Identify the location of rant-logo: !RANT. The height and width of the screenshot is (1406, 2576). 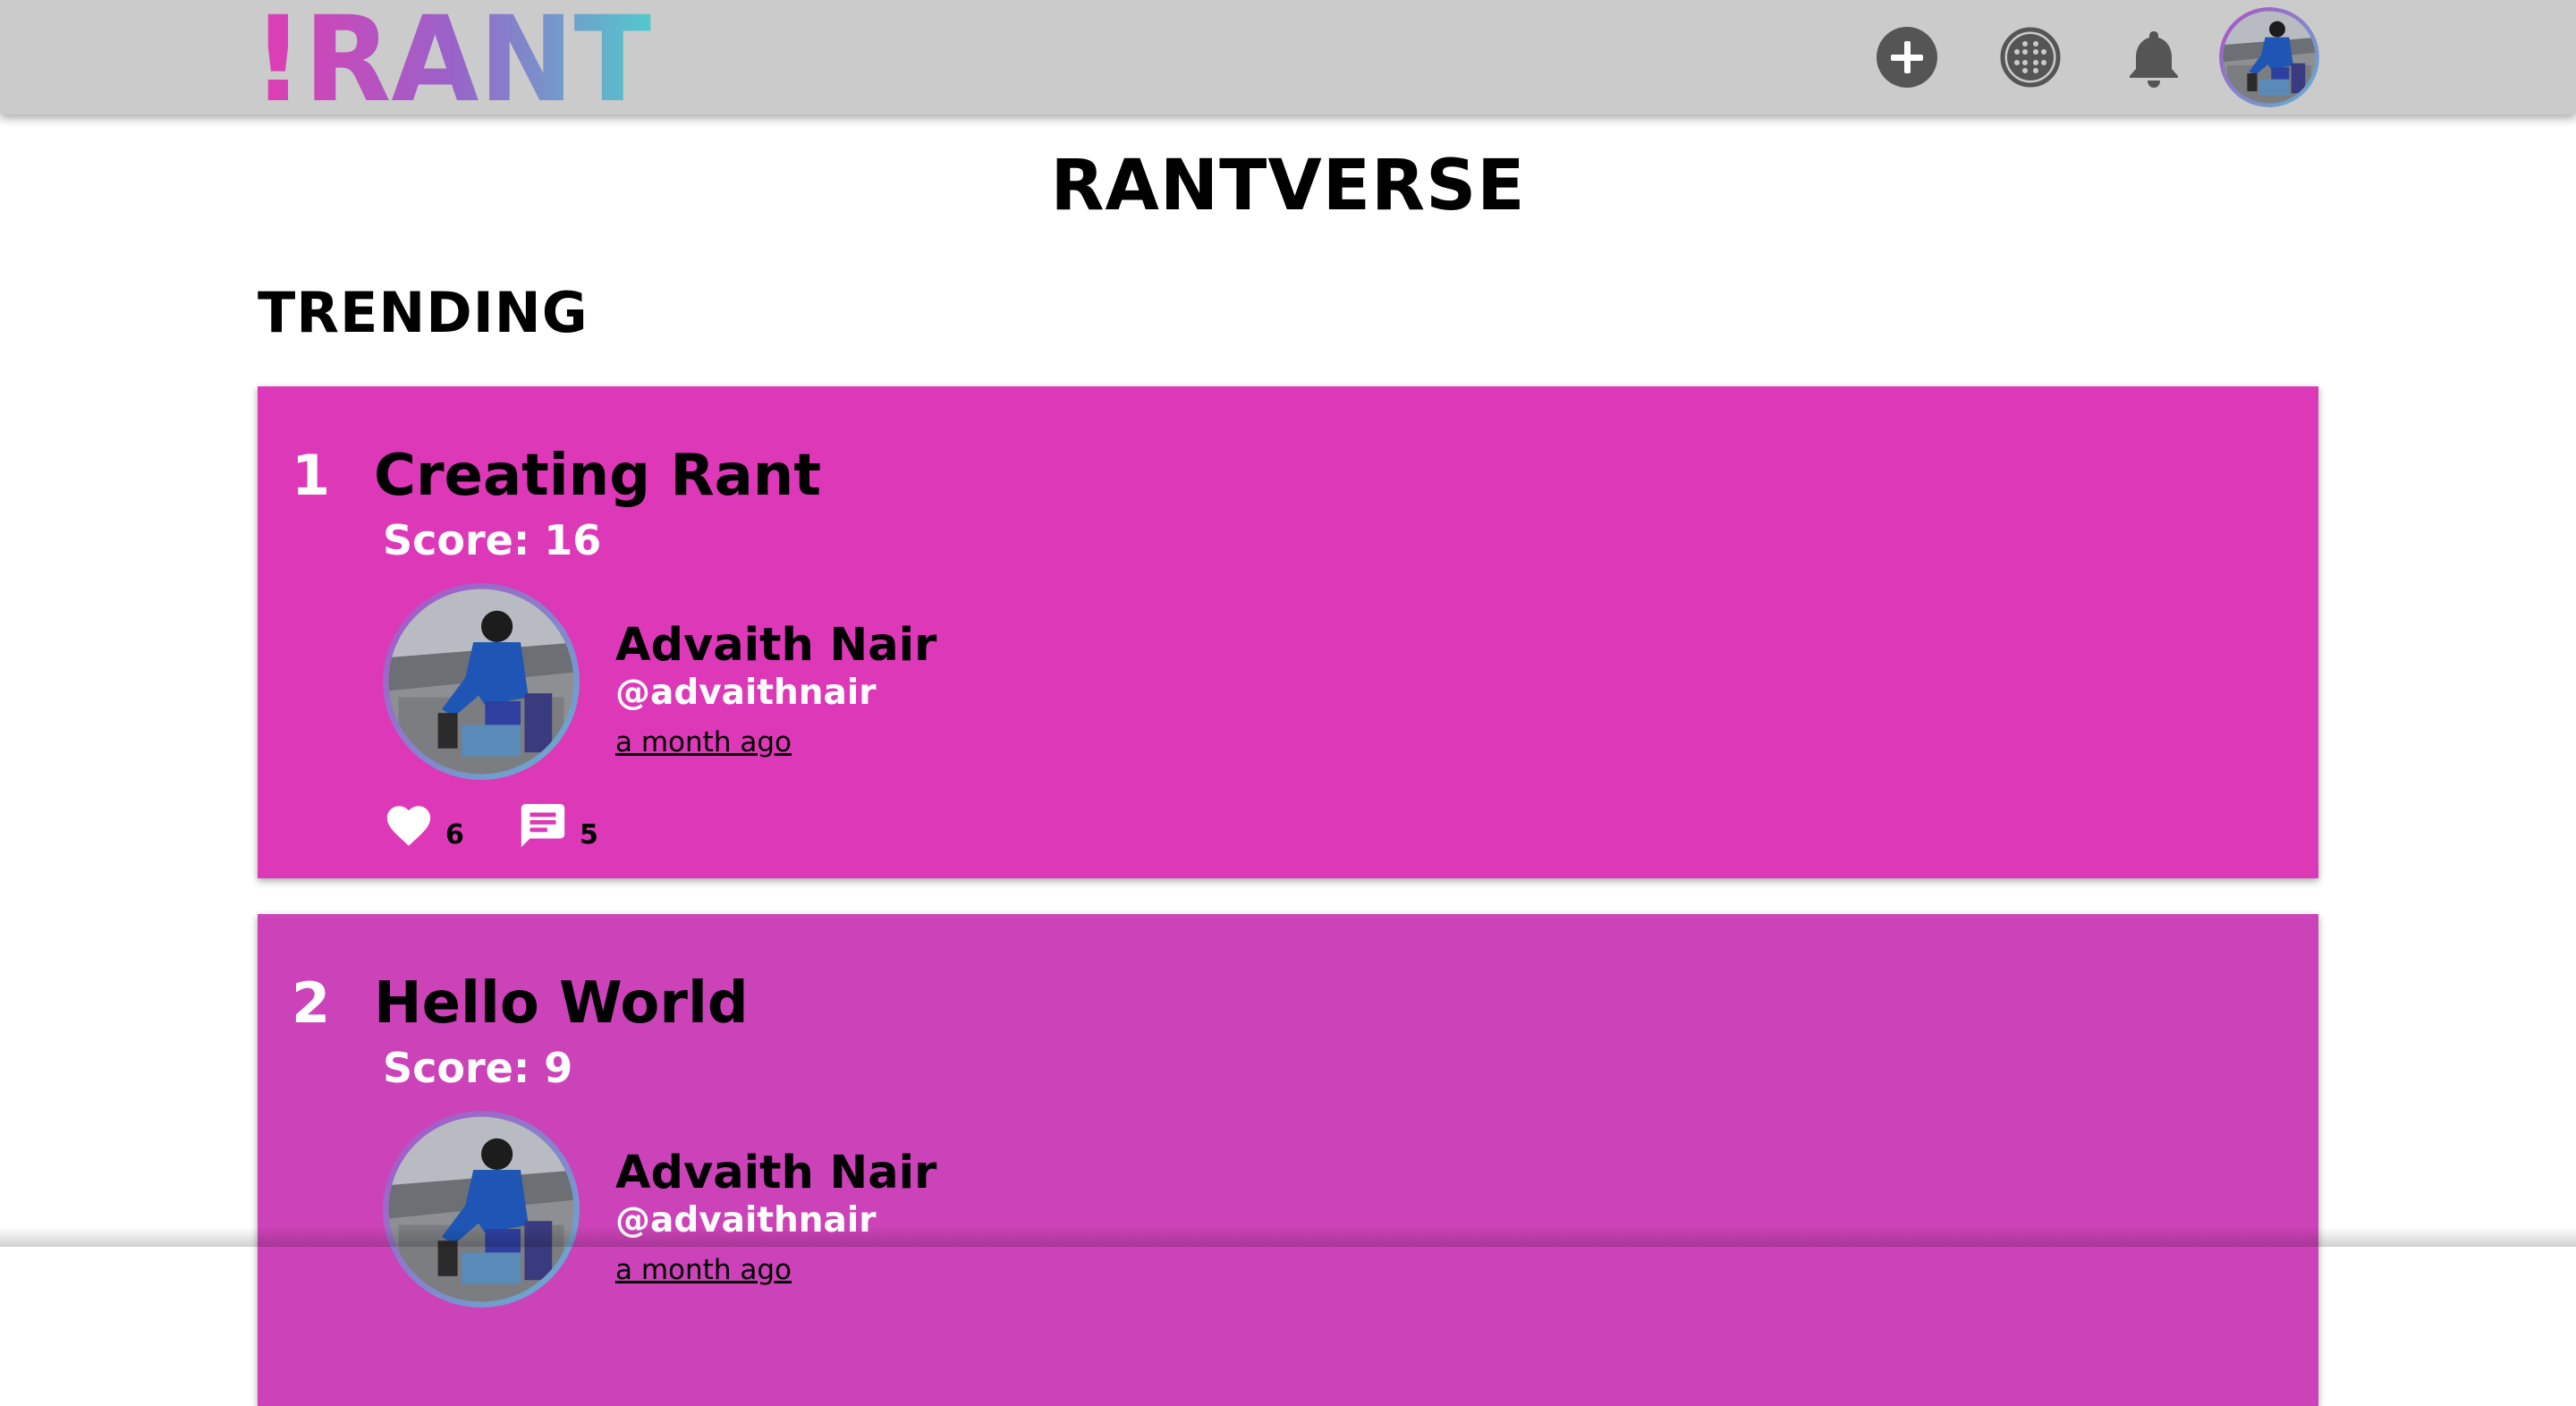
(453, 58).